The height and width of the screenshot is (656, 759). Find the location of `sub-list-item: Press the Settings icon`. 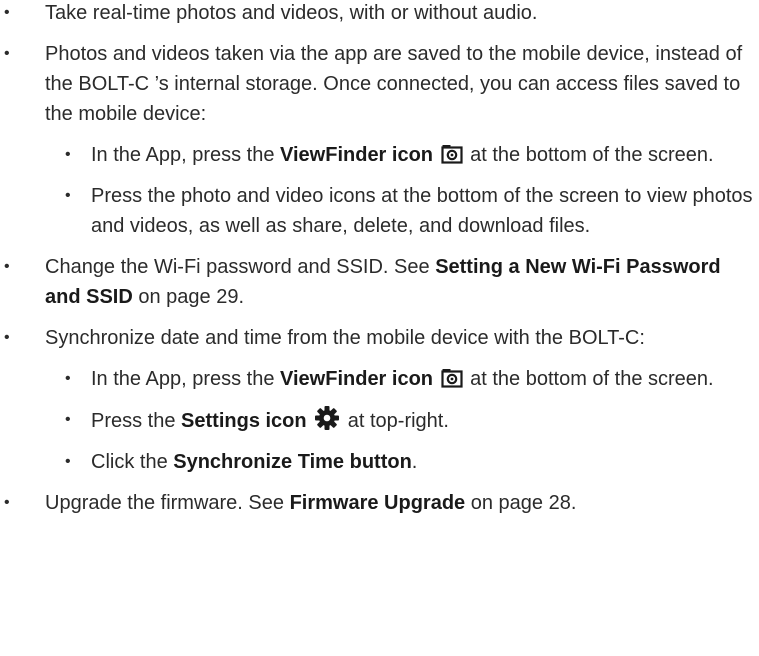

sub-list-item: Press the Settings icon is located at coordinates (402, 420).